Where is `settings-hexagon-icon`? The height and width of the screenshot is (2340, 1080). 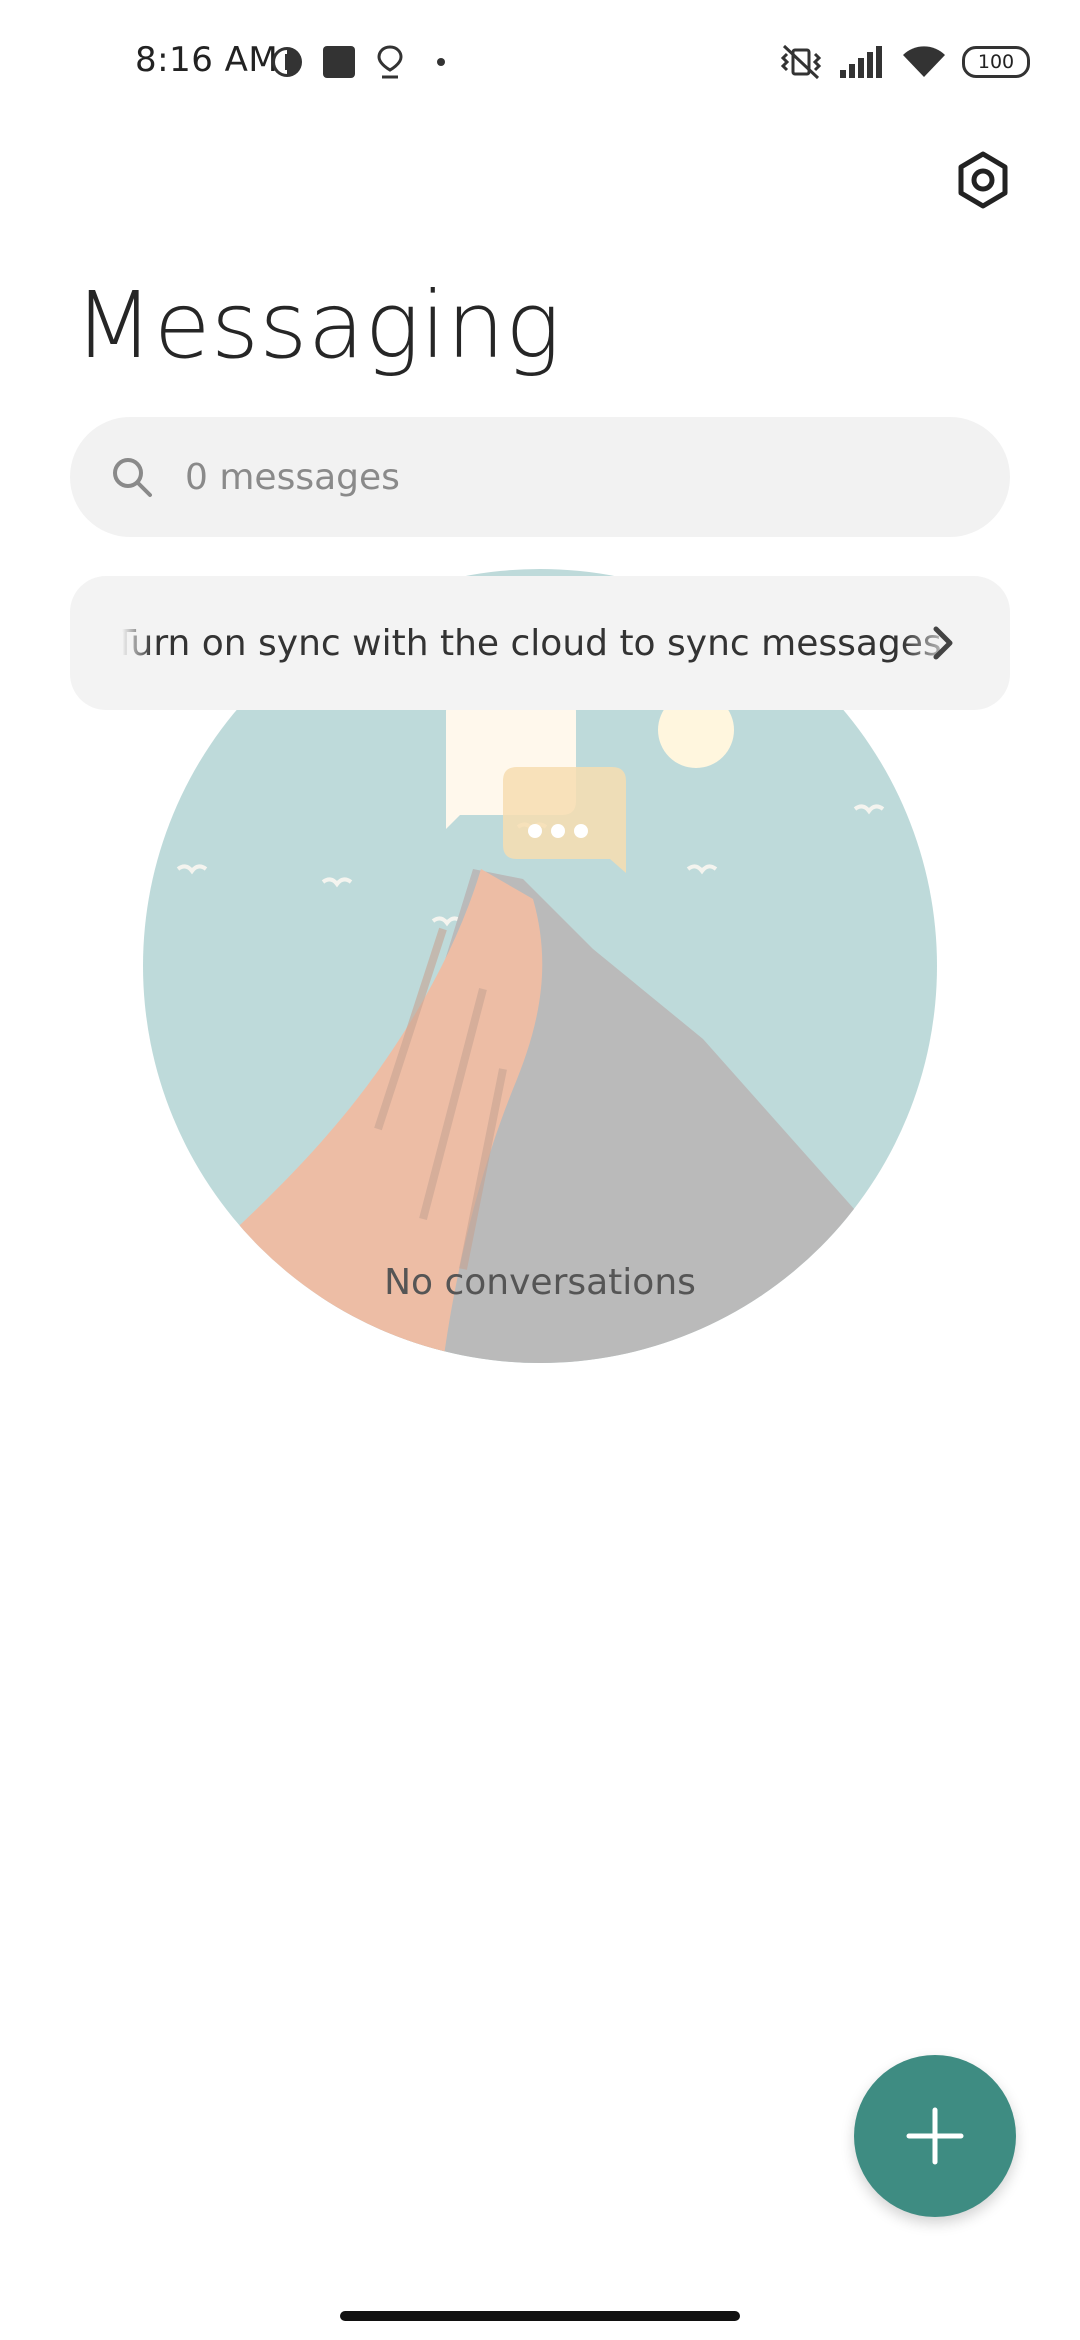 settings-hexagon-icon is located at coordinates (983, 180).